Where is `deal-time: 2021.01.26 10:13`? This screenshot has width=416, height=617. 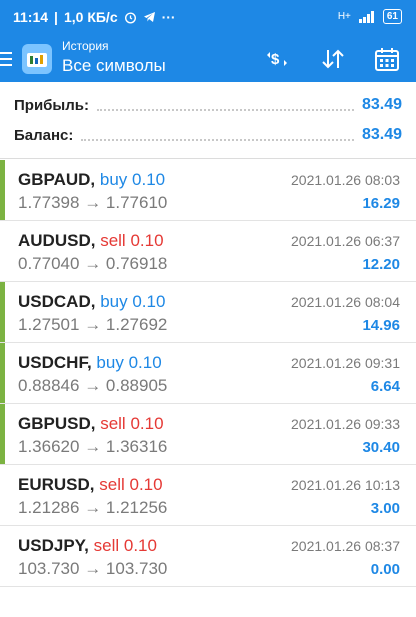
deal-time: 2021.01.26 10:13 is located at coordinates (345, 485).